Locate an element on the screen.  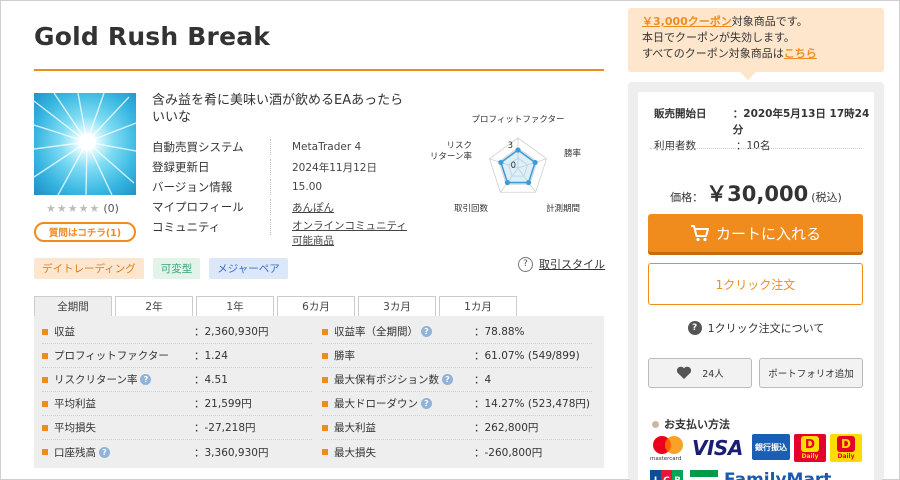
radar-axis-risk-return: リスクリターン率 is located at coordinates (451, 151).